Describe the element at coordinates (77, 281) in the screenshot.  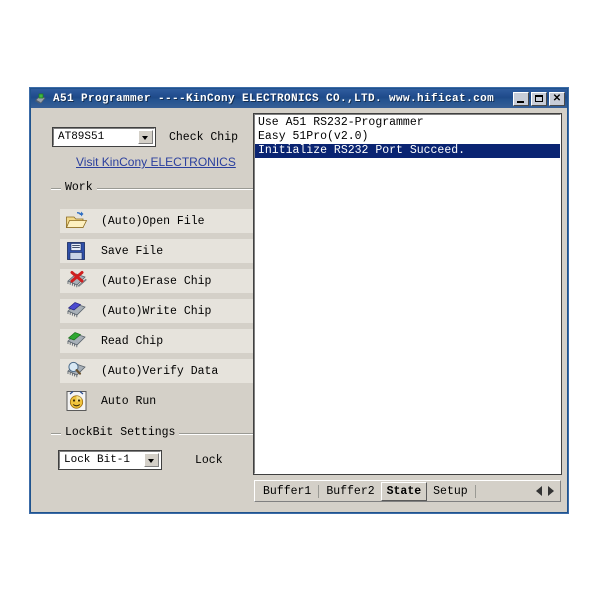
I see `chip-erase-icon` at that location.